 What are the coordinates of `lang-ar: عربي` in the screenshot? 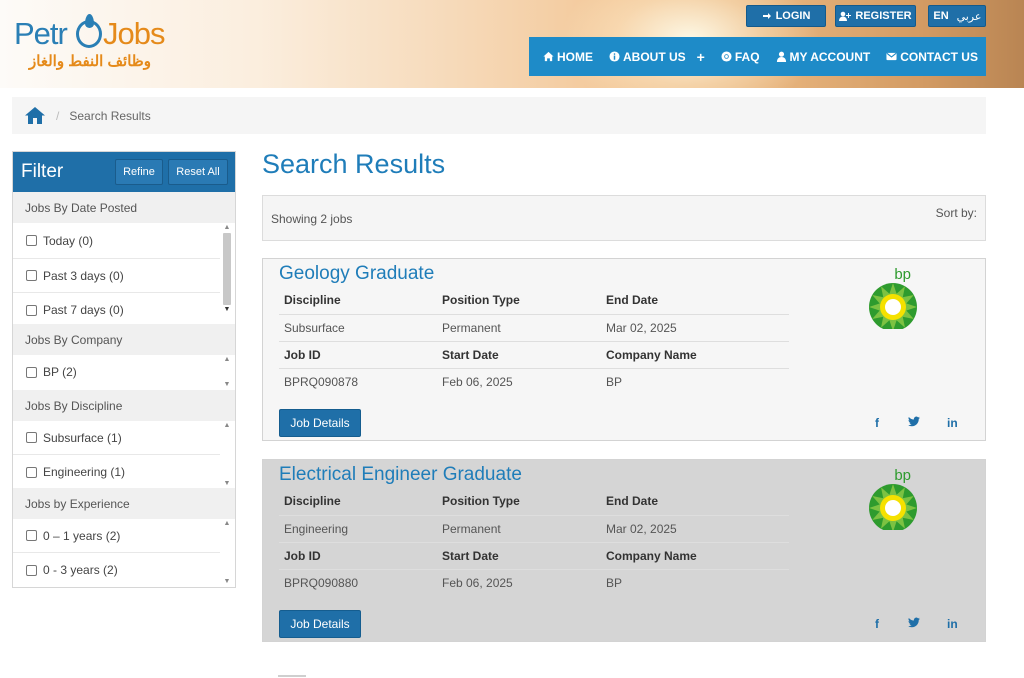 It's located at (969, 16).